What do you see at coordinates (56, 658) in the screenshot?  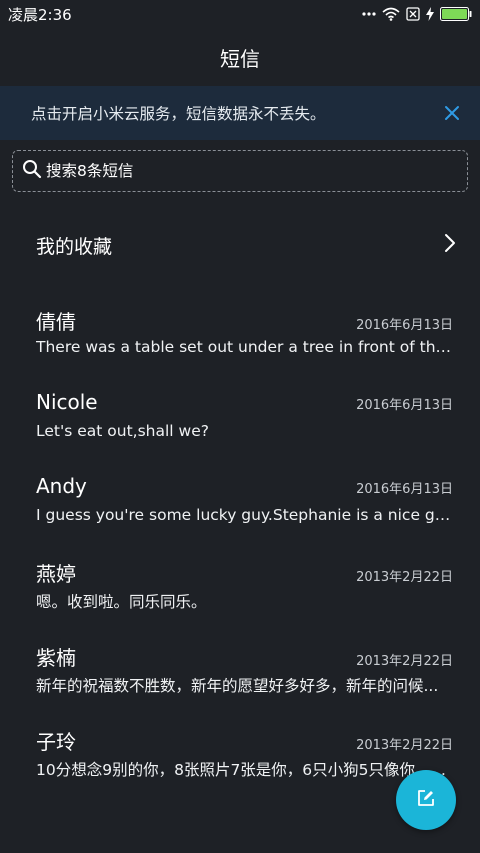 I see `contact-name: 紫楠` at bounding box center [56, 658].